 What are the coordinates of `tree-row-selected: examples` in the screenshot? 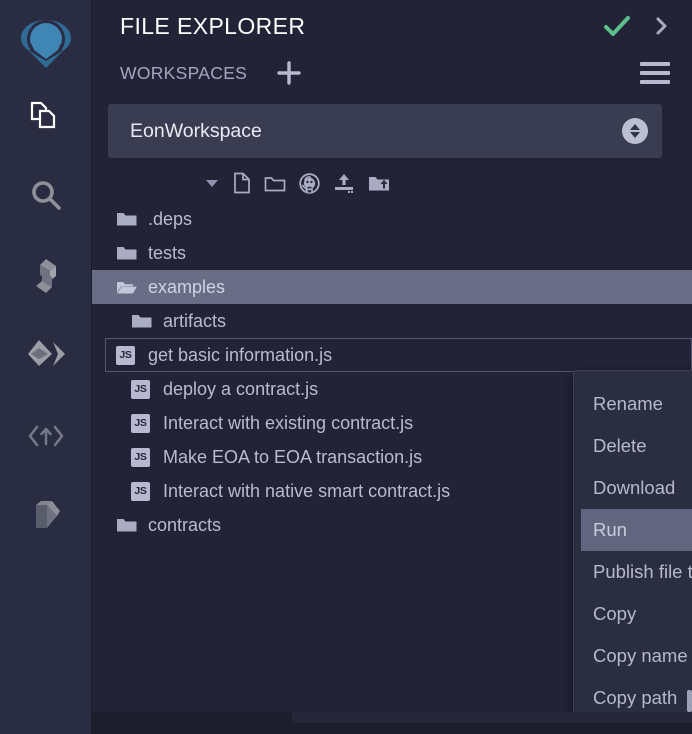 It's located at (392, 287).